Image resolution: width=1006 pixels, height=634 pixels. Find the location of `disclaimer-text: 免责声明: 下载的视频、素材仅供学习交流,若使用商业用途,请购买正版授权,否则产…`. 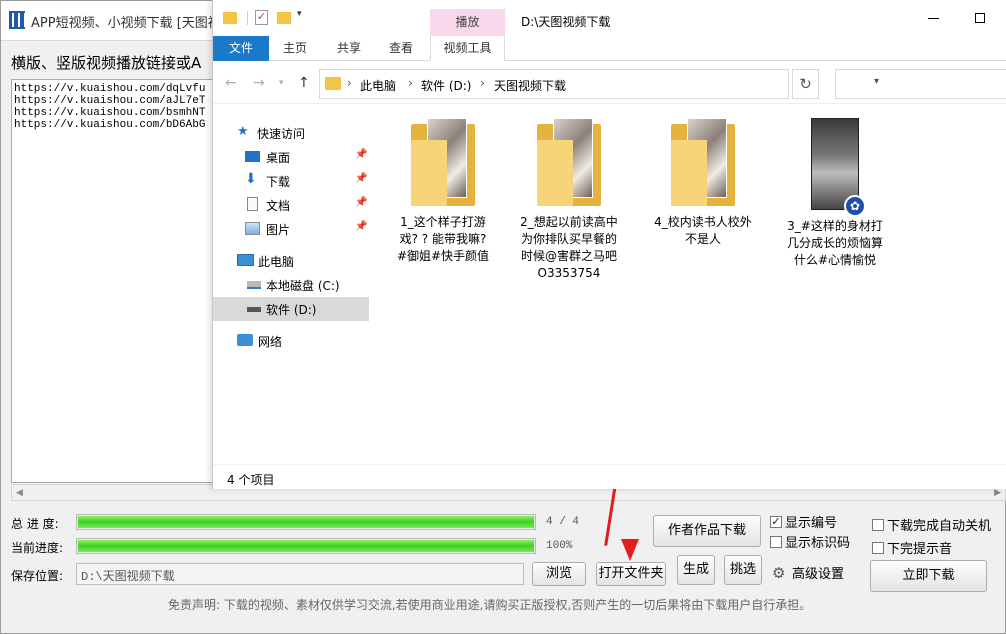

disclaimer-text: 免责声明: 下载的视频、素材仅供学习交流,若使用商业用途,请购买正版授权,否则产… is located at coordinates (490, 605).